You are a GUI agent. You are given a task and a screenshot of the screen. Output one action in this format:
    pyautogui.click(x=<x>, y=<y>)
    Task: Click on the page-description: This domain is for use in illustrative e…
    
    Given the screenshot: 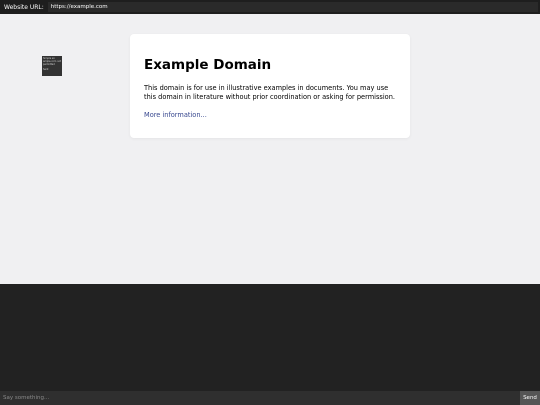 What is the action you would take?
    pyautogui.click(x=269, y=92)
    